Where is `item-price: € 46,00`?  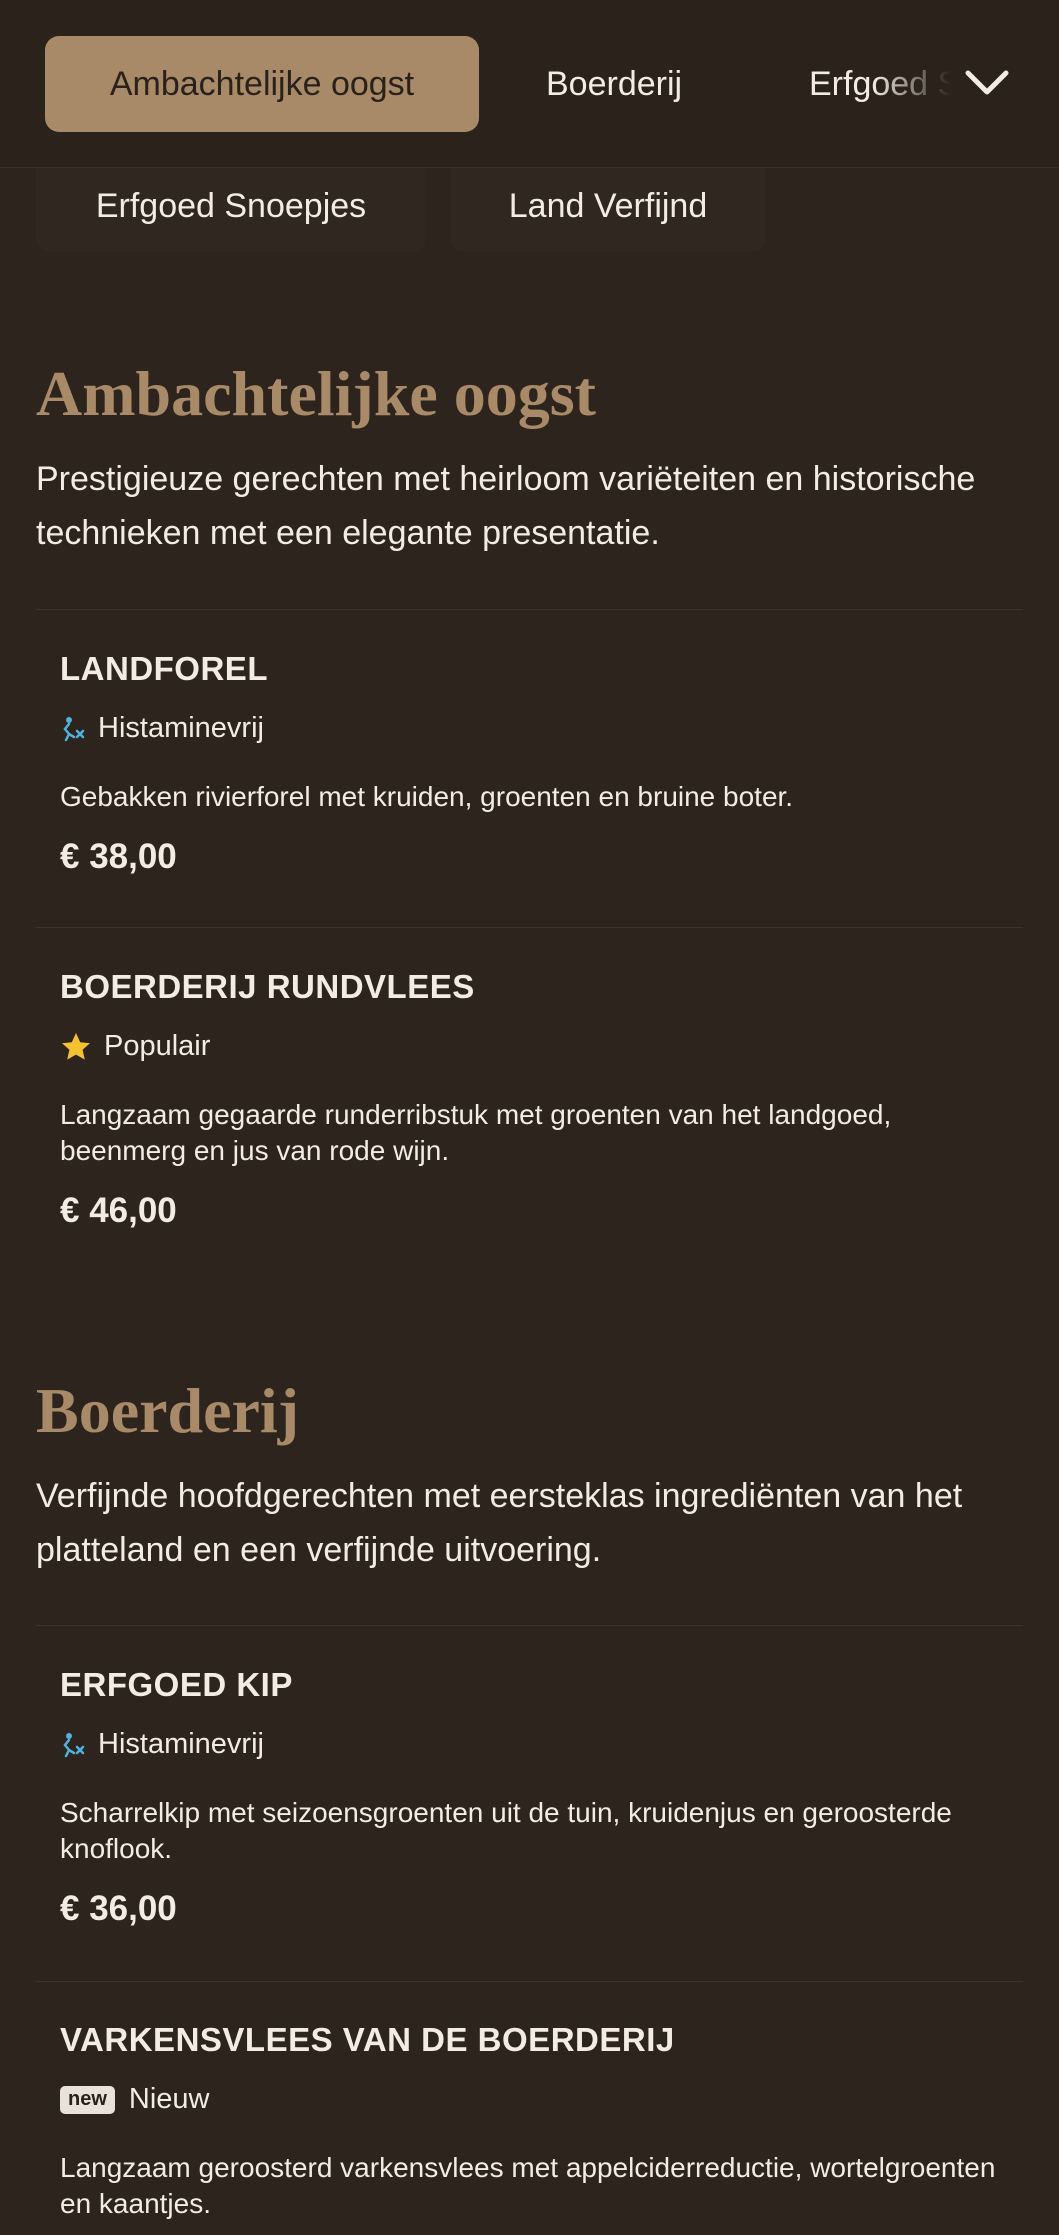 item-price: € 46,00 is located at coordinates (118, 1210).